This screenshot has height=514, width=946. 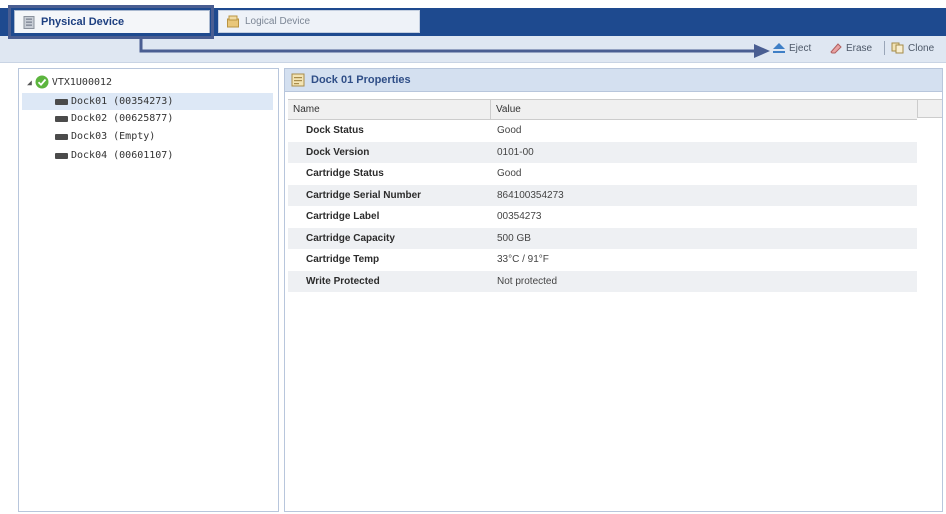 I want to click on eject-button: Eject, so click(x=791, y=48).